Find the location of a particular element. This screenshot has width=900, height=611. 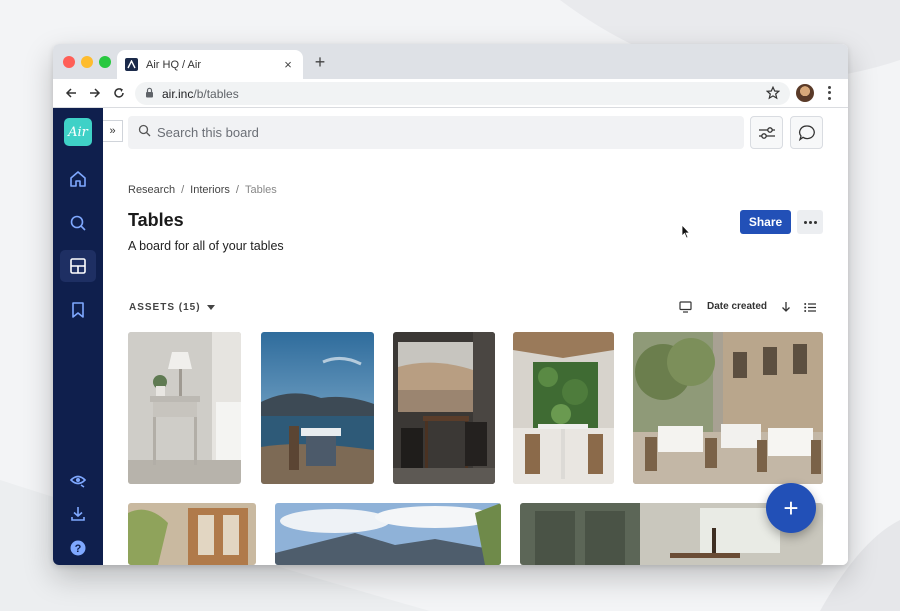

comments-button is located at coordinates (806, 132).